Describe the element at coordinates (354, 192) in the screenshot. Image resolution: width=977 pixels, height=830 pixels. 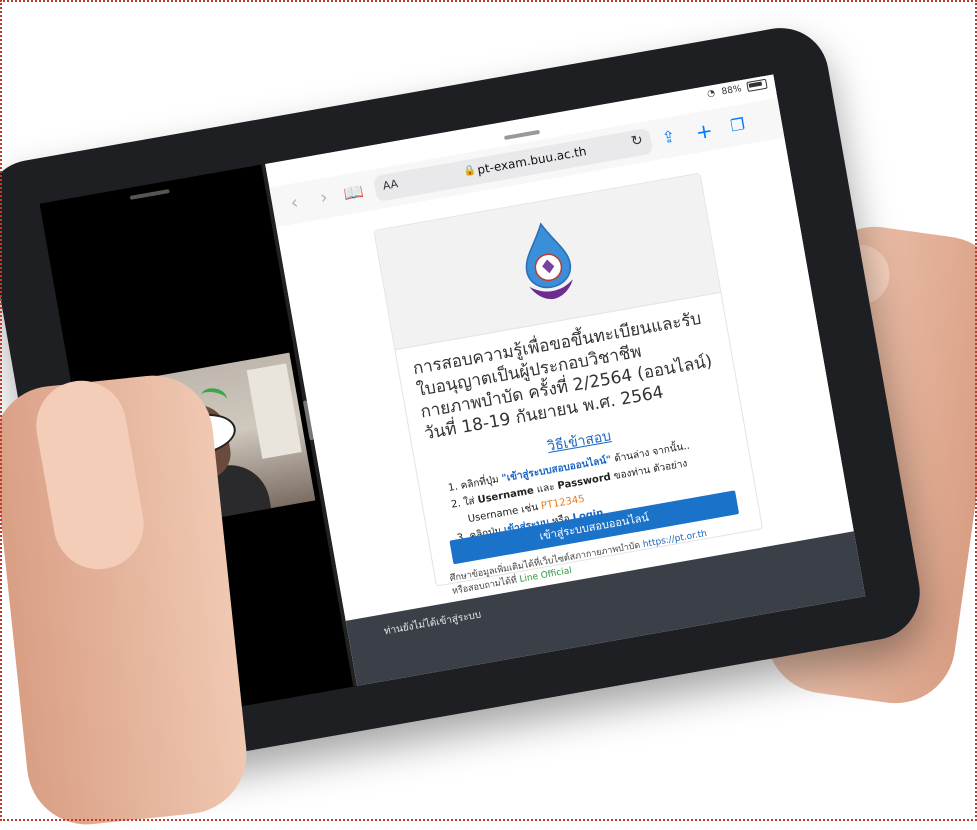
I see `bookmarks-icon: 📖` at that location.